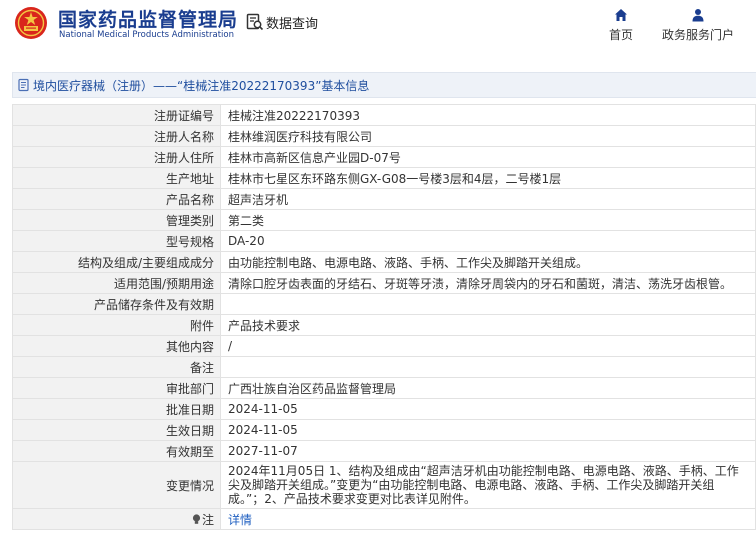  Describe the element at coordinates (488, 136) in the screenshot. I see `row-value: 桂林维润医疗科技有限公司` at that location.